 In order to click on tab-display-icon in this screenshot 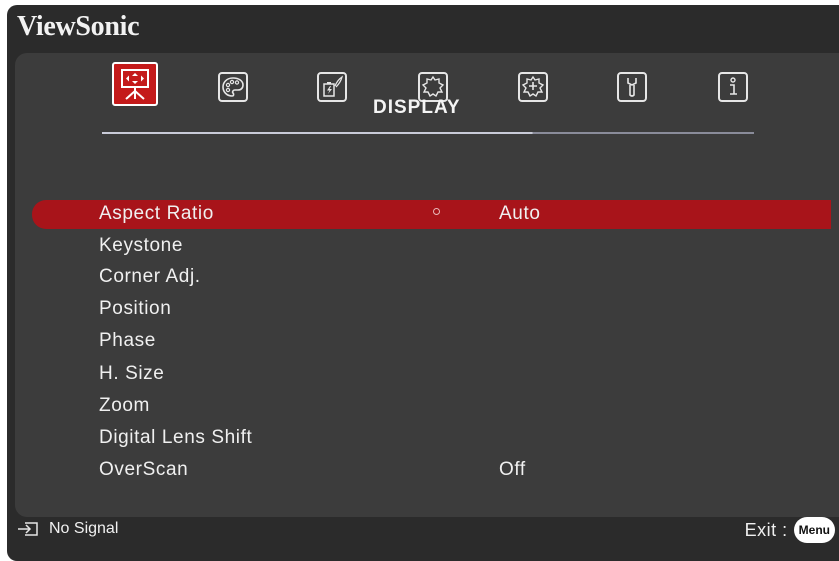, I will do `click(135, 84)`.